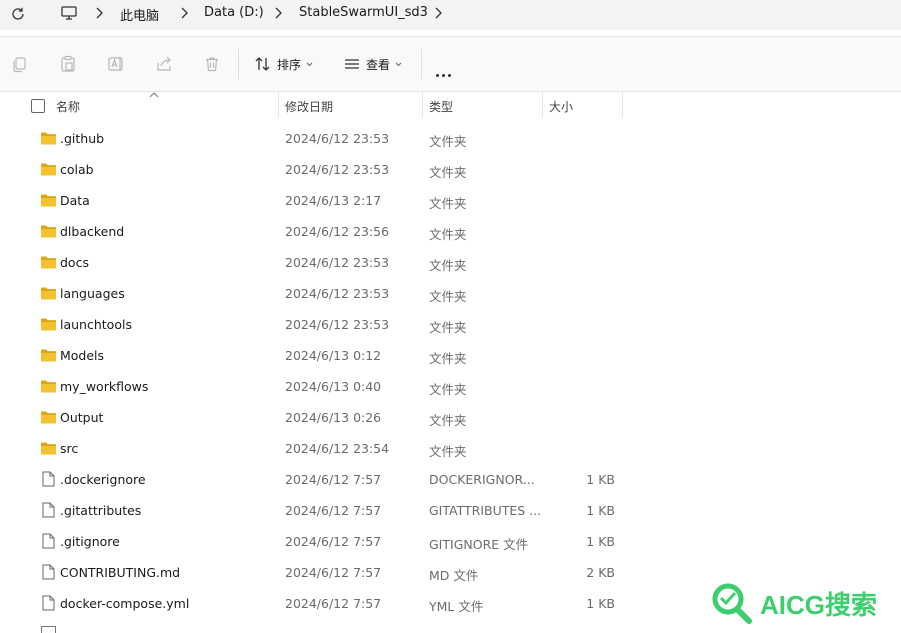  What do you see at coordinates (456, 606) in the screenshot?
I see `file-type: YML 文件` at bounding box center [456, 606].